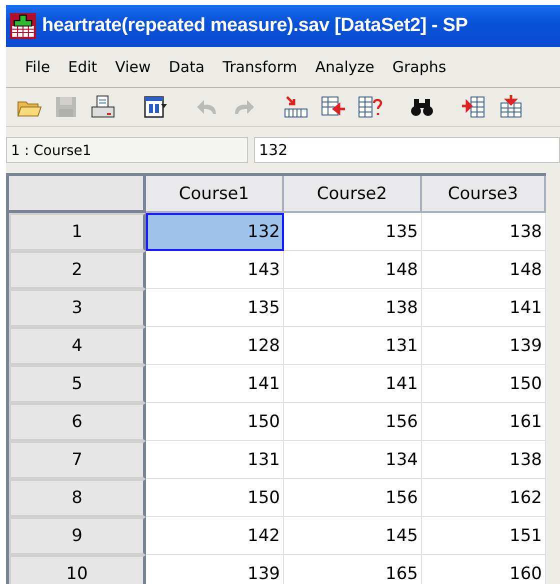 This screenshot has width=560, height=584. What do you see at coordinates (38, 67) in the screenshot?
I see `menu-item: File` at bounding box center [38, 67].